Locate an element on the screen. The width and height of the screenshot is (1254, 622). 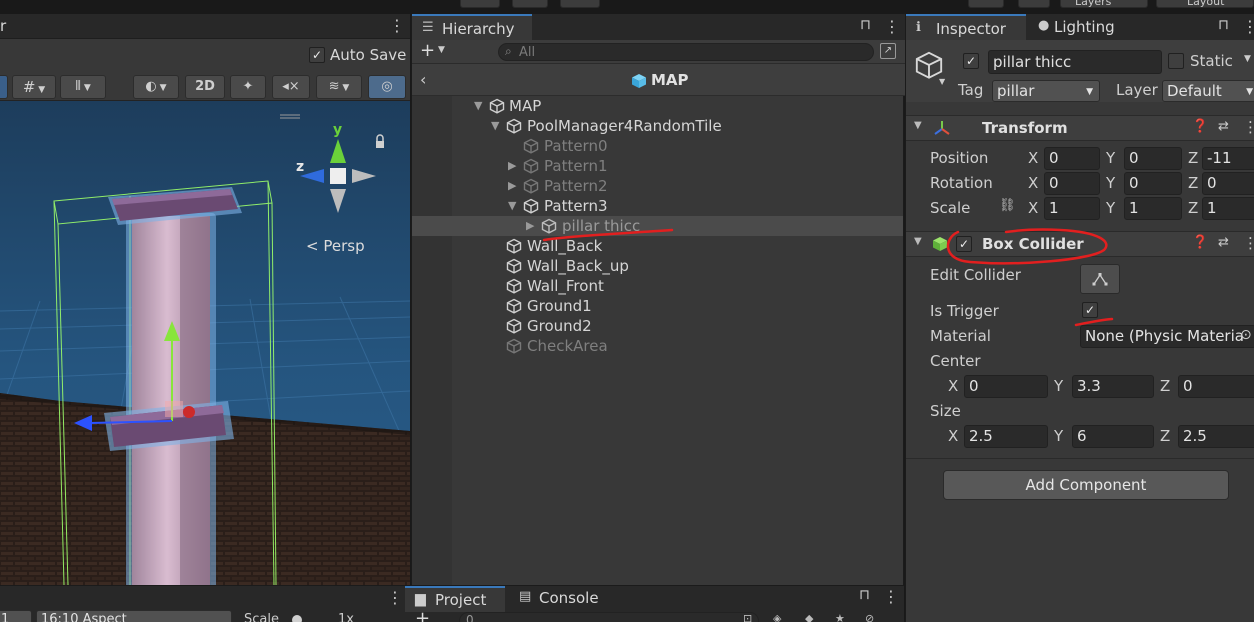
active-checkbox: ✓ is located at coordinates (971, 61).